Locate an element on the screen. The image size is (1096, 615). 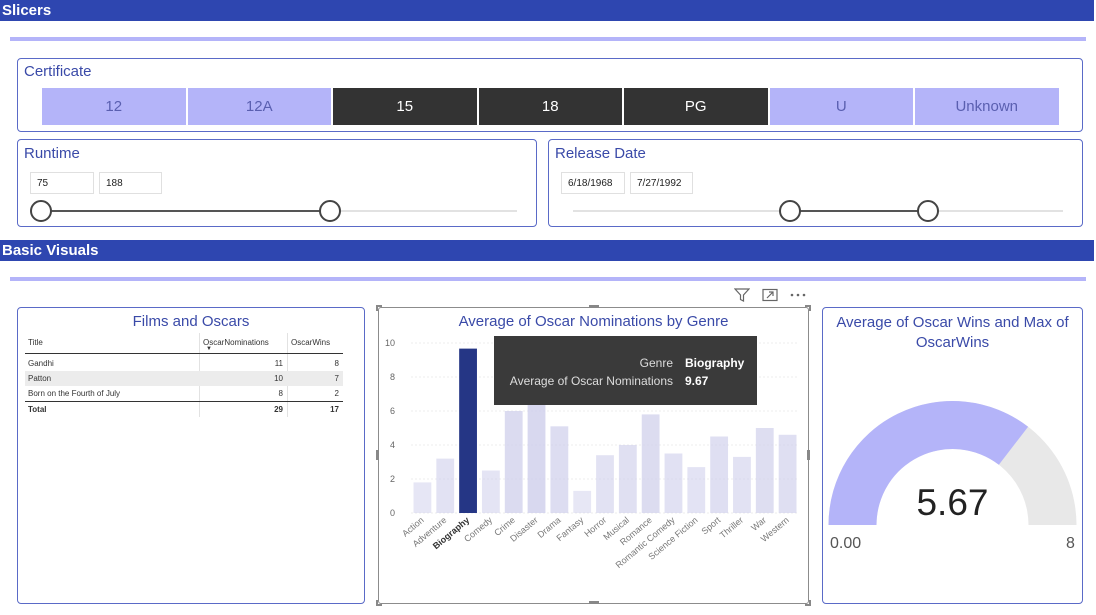
certificate-title: Certificate is located at coordinates (58, 71).